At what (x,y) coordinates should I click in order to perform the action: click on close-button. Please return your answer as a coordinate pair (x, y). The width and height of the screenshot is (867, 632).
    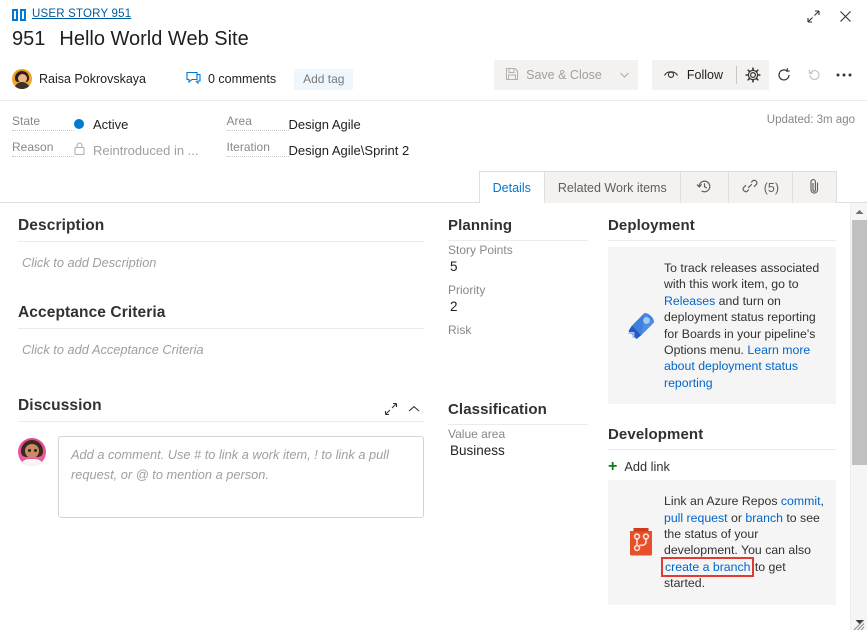
    Looking at the image, I should click on (845, 16).